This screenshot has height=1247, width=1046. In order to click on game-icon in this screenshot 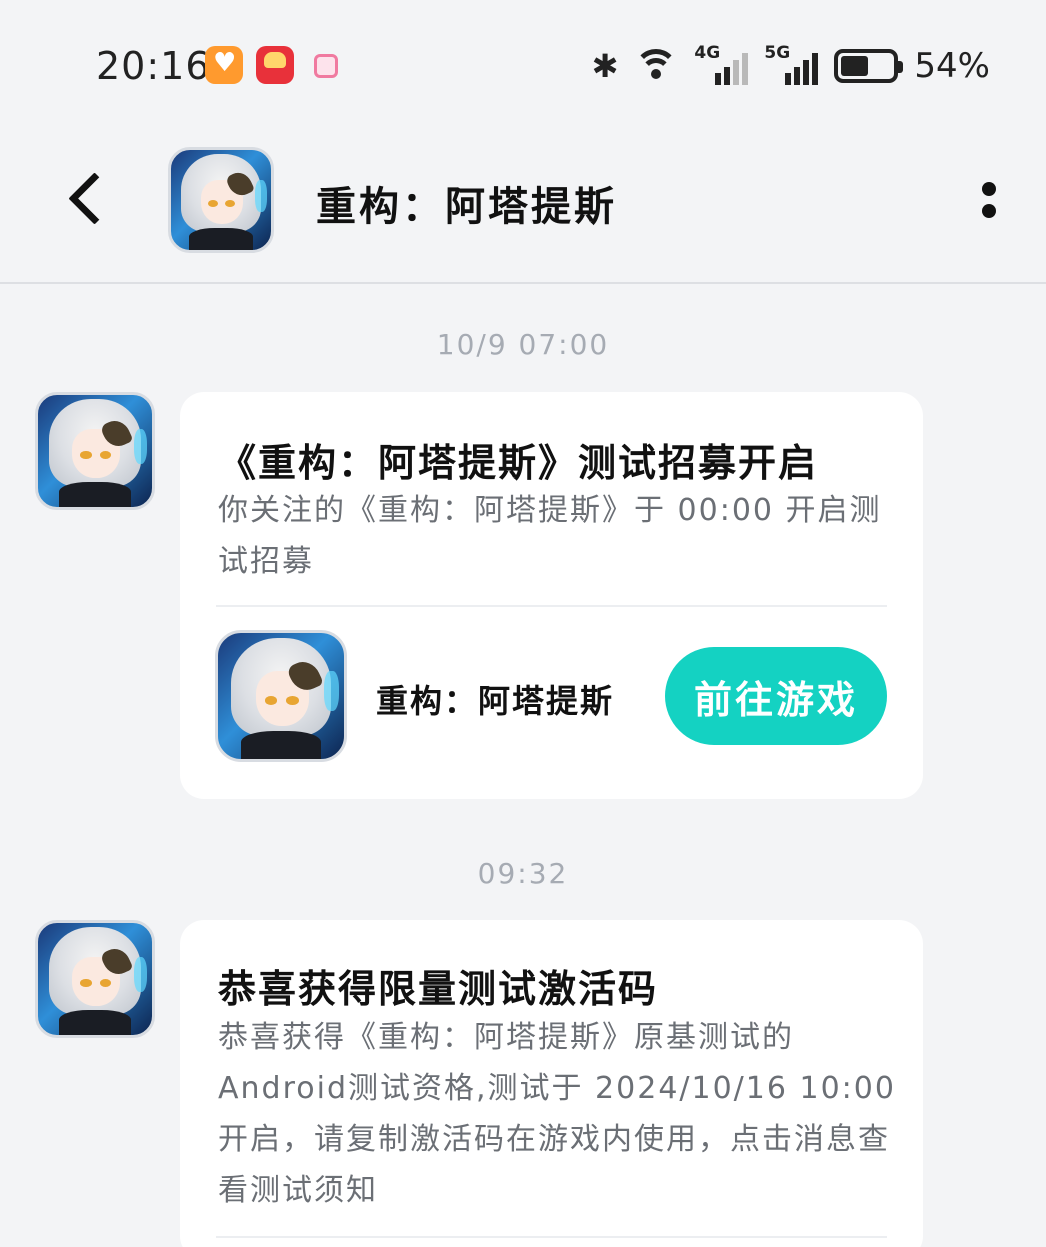, I will do `click(281, 696)`.